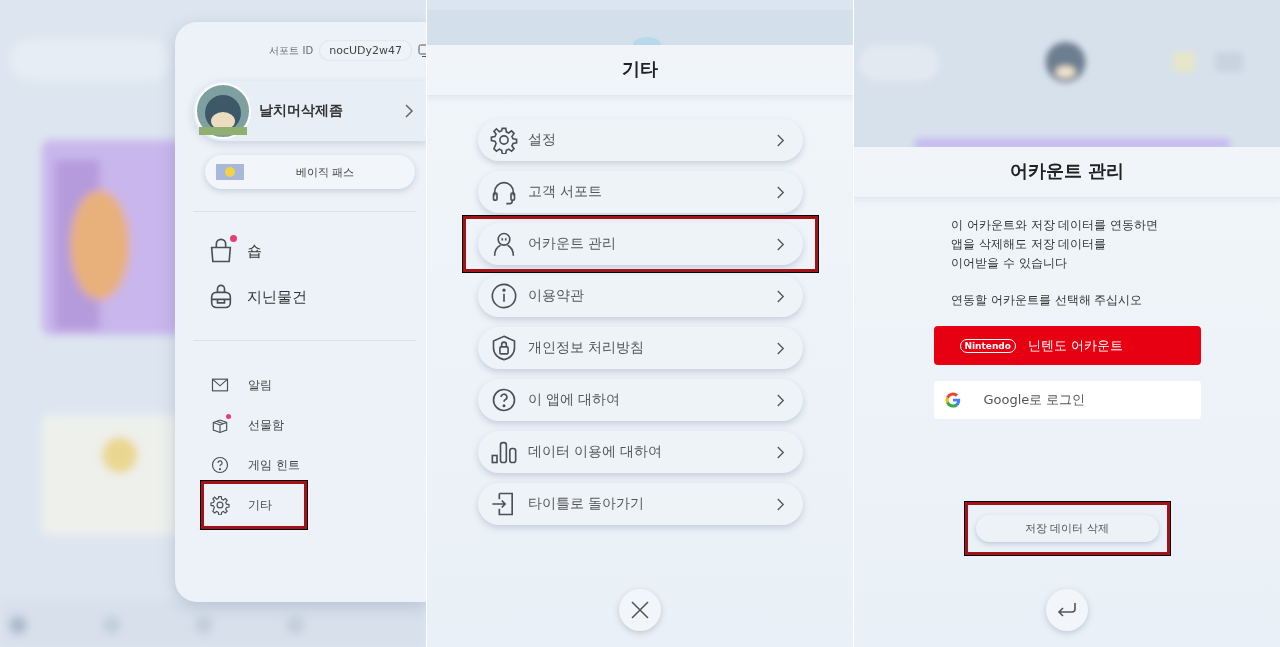 This screenshot has width=1280, height=647. Describe the element at coordinates (640, 140) in the screenshot. I see `menu-item: 설정` at that location.